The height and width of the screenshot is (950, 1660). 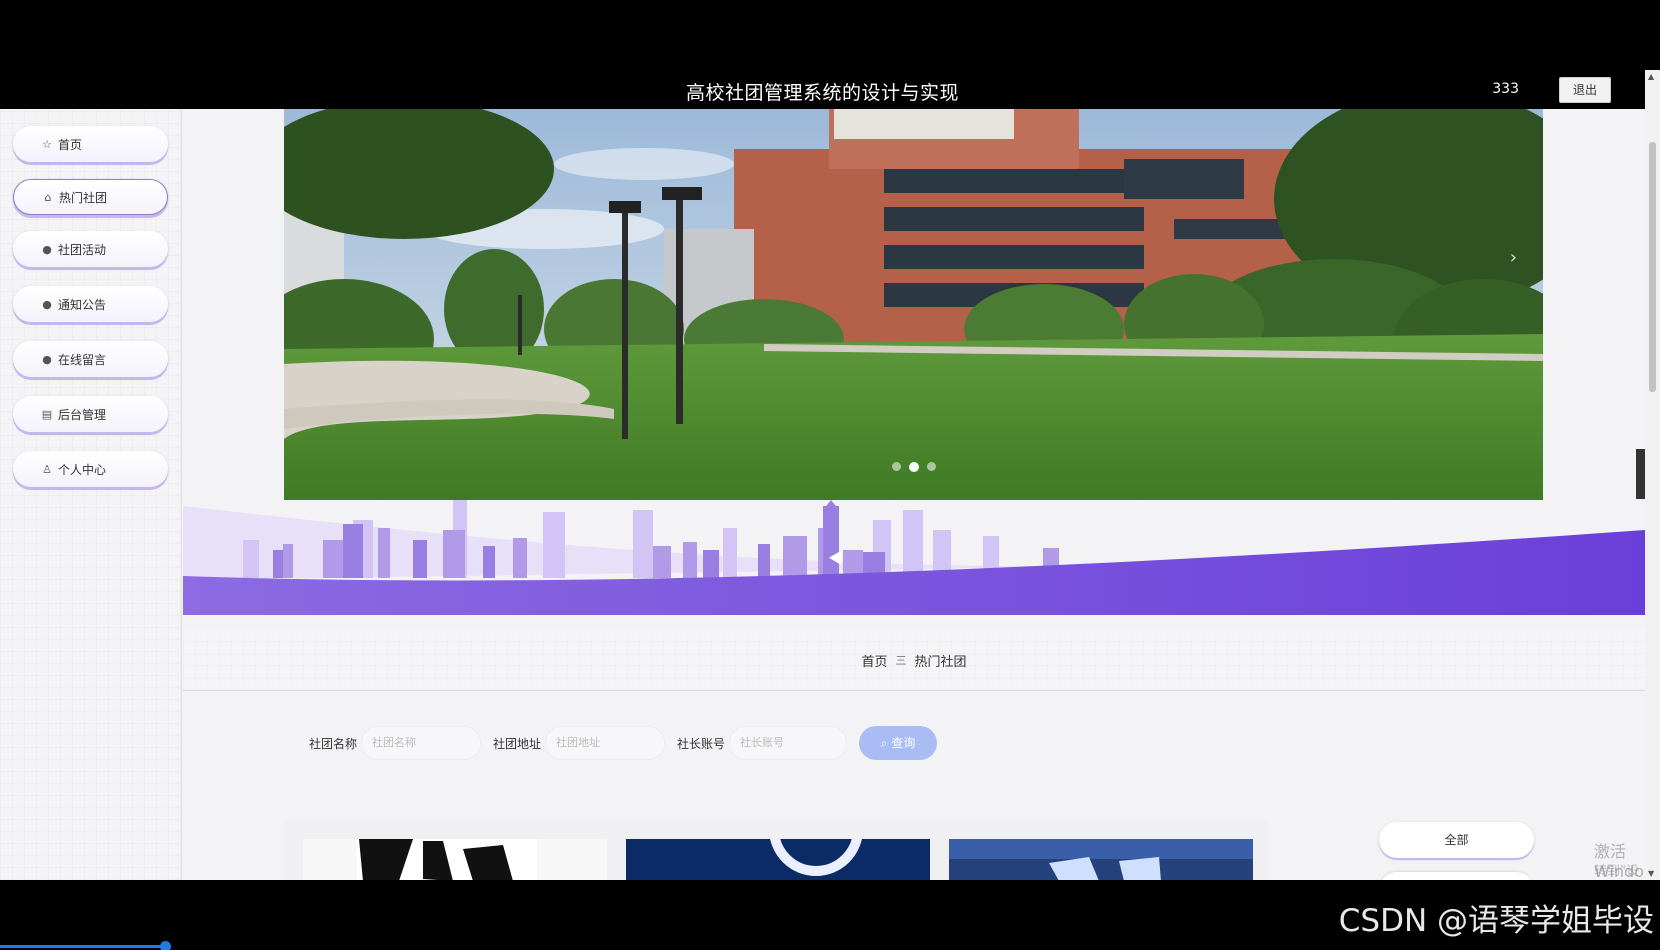 I want to click on club-card-list, so click(x=776, y=850).